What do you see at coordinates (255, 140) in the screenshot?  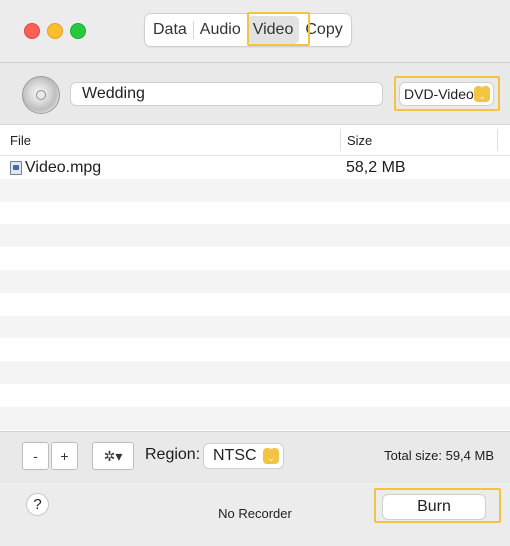 I see `table-header: File Size` at bounding box center [255, 140].